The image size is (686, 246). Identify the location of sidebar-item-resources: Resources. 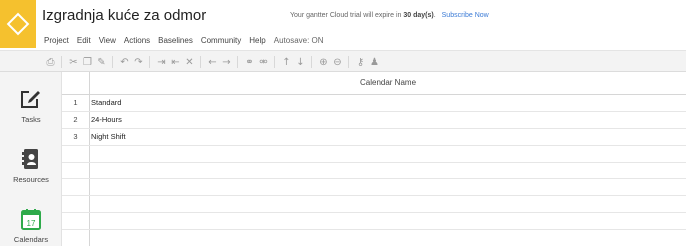
(31, 165).